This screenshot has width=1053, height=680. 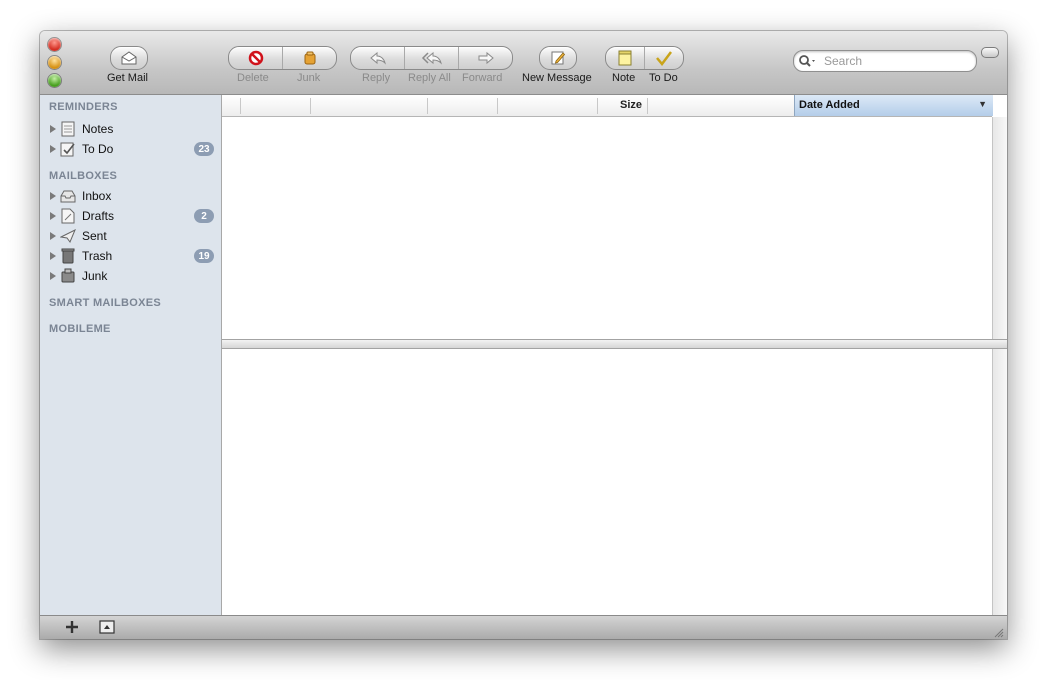 I want to click on delete-button, so click(x=256, y=58).